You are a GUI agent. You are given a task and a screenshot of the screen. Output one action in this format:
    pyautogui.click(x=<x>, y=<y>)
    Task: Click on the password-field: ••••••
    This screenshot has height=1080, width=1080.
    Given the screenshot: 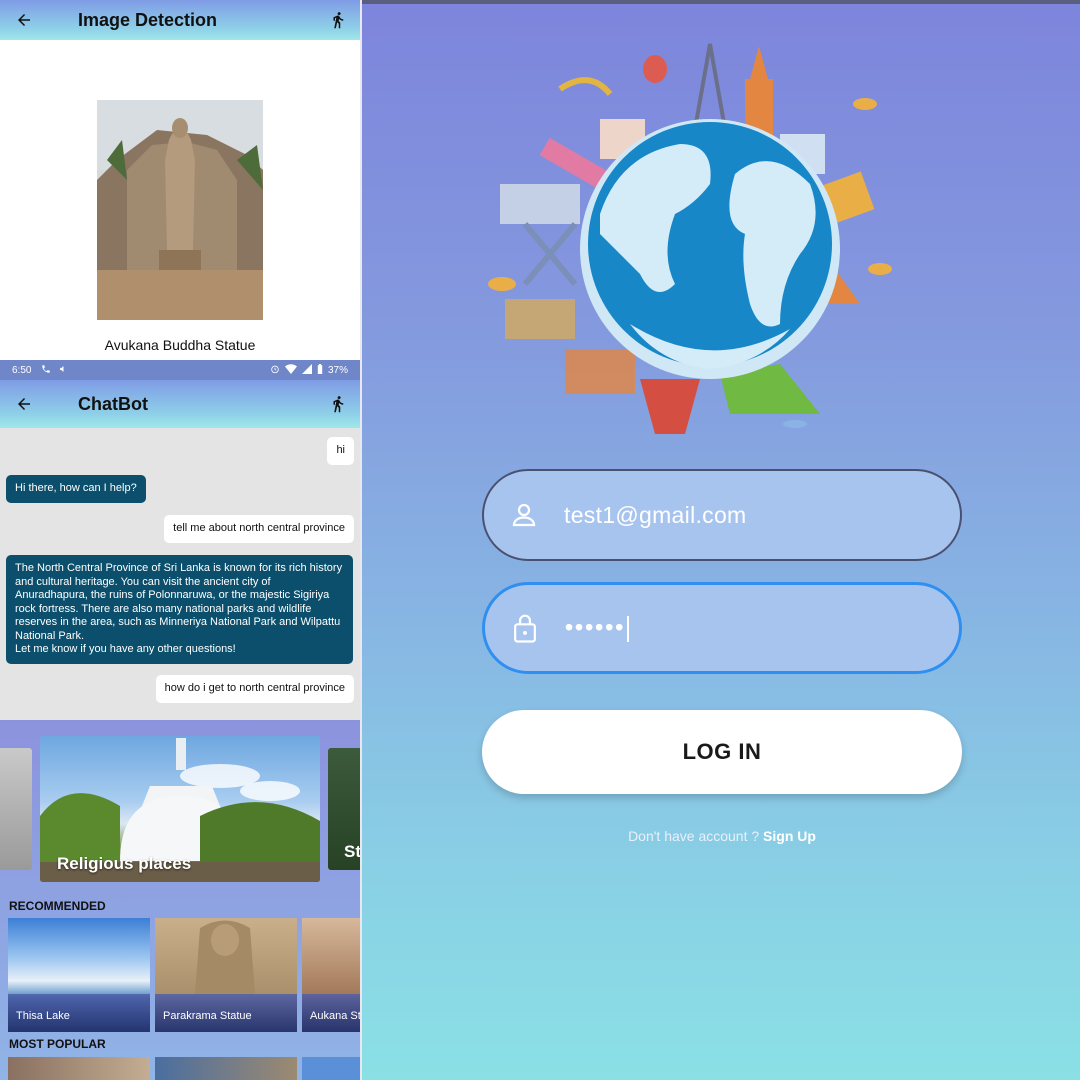 What is the action you would take?
    pyautogui.click(x=722, y=628)
    